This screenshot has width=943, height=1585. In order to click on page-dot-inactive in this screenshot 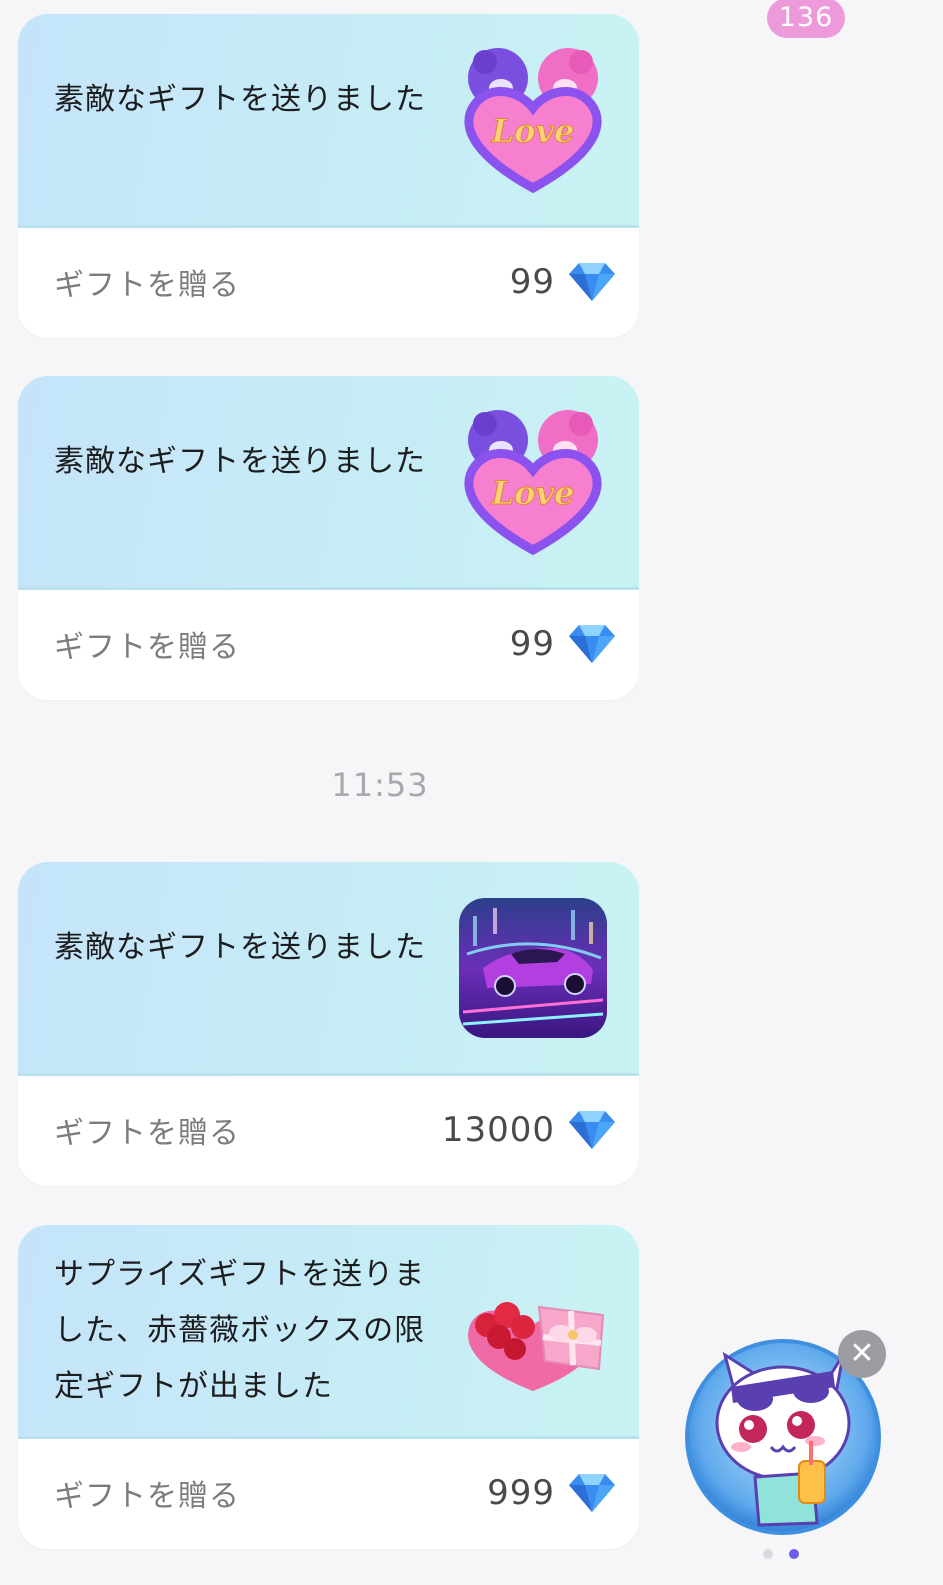, I will do `click(768, 1554)`.